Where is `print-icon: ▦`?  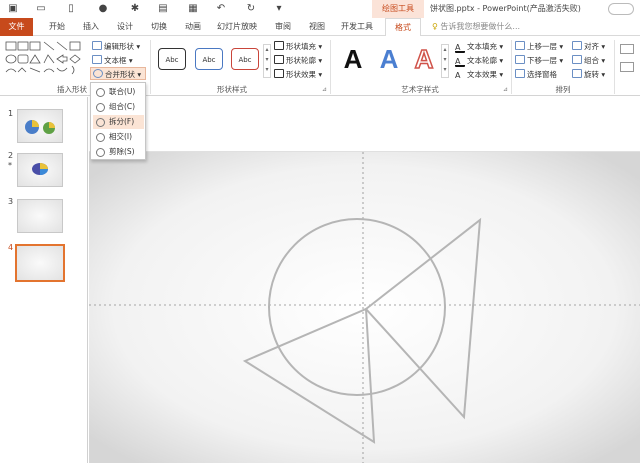 print-icon: ▦ is located at coordinates (193, 8).